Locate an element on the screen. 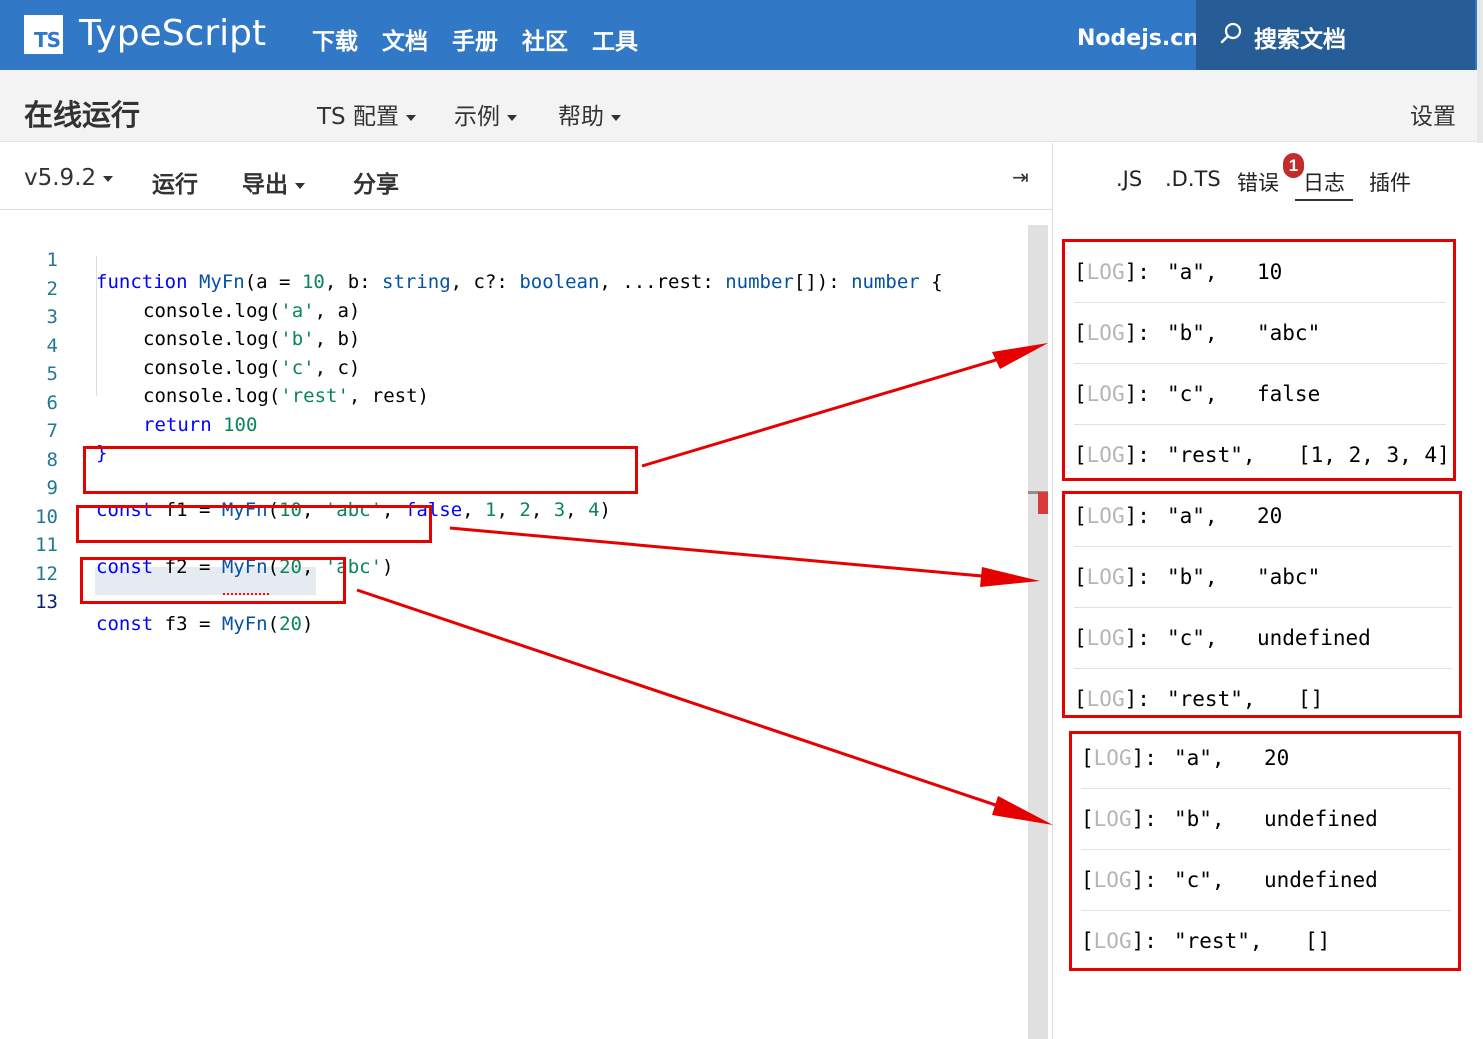 Image resolution: width=1483 pixels, height=1039 pixels. code-text: const f3 = MyFn(20) is located at coordinates (205, 624).